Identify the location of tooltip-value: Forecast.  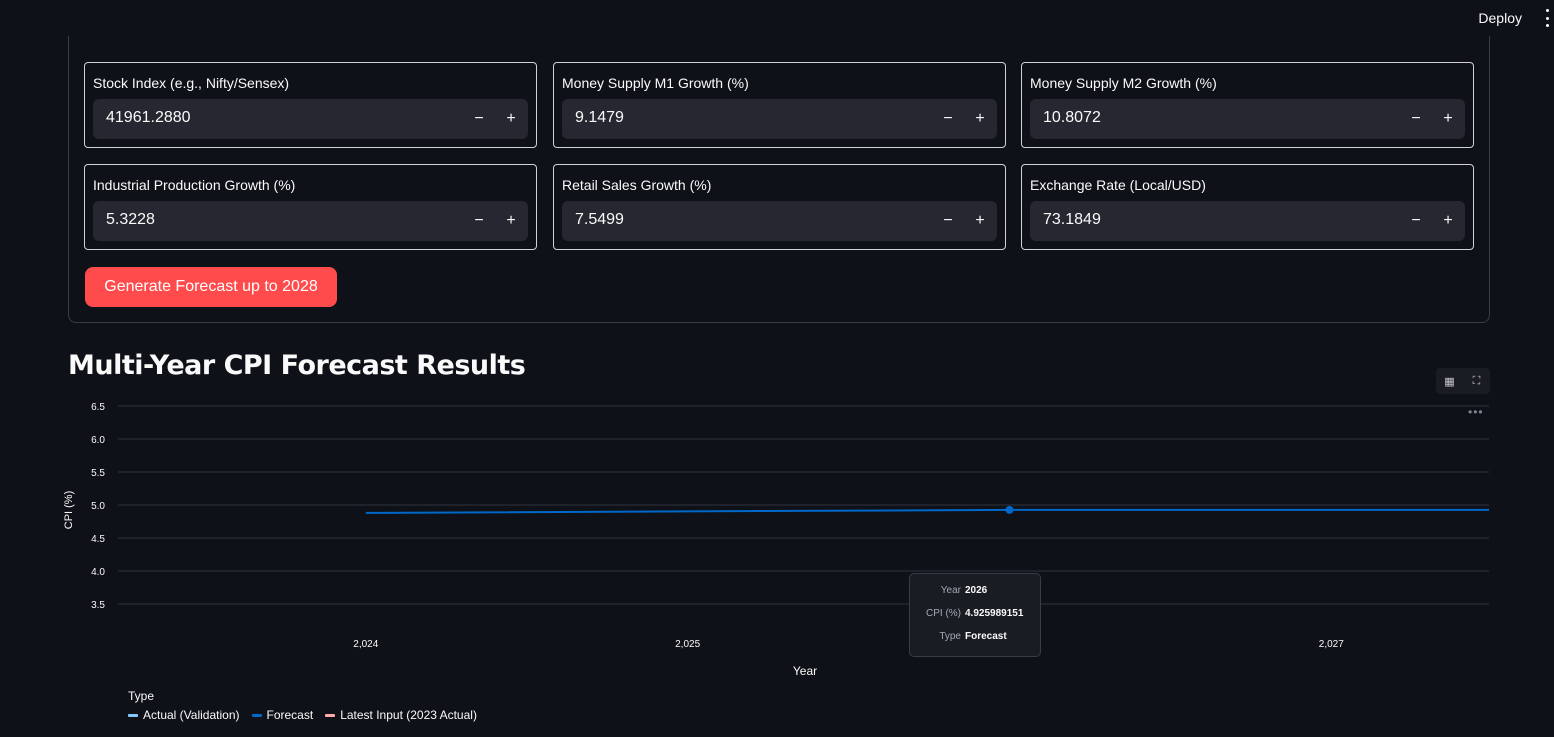
(986, 636).